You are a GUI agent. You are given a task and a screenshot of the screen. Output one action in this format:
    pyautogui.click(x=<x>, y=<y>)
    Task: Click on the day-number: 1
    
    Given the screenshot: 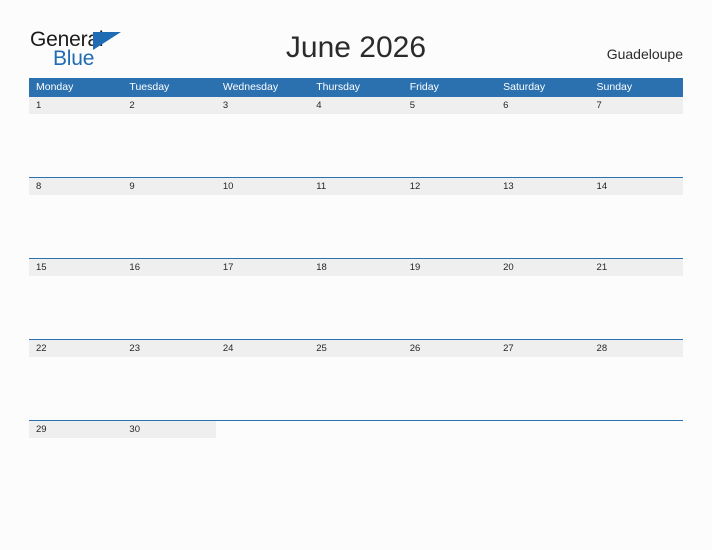 What is the action you would take?
    pyautogui.click(x=75, y=105)
    